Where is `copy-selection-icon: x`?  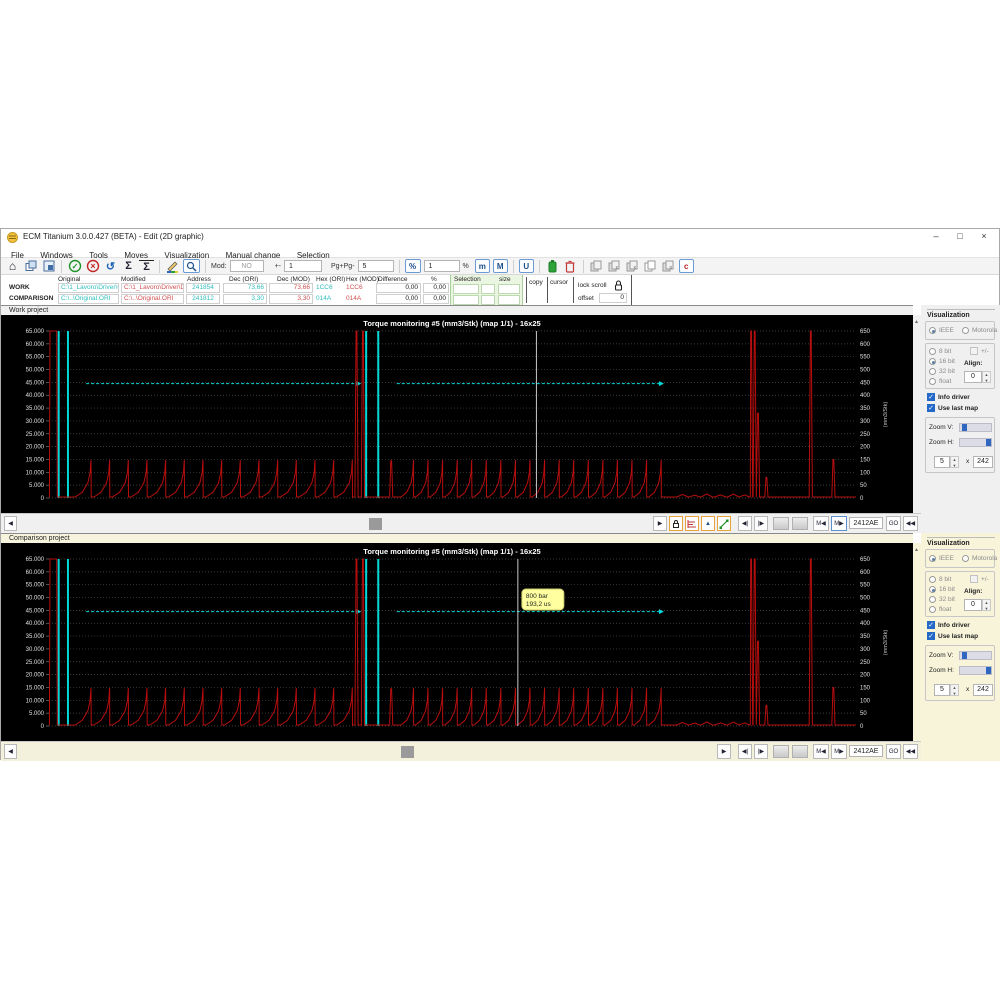
copy-selection-icon: x is located at coordinates (614, 266).